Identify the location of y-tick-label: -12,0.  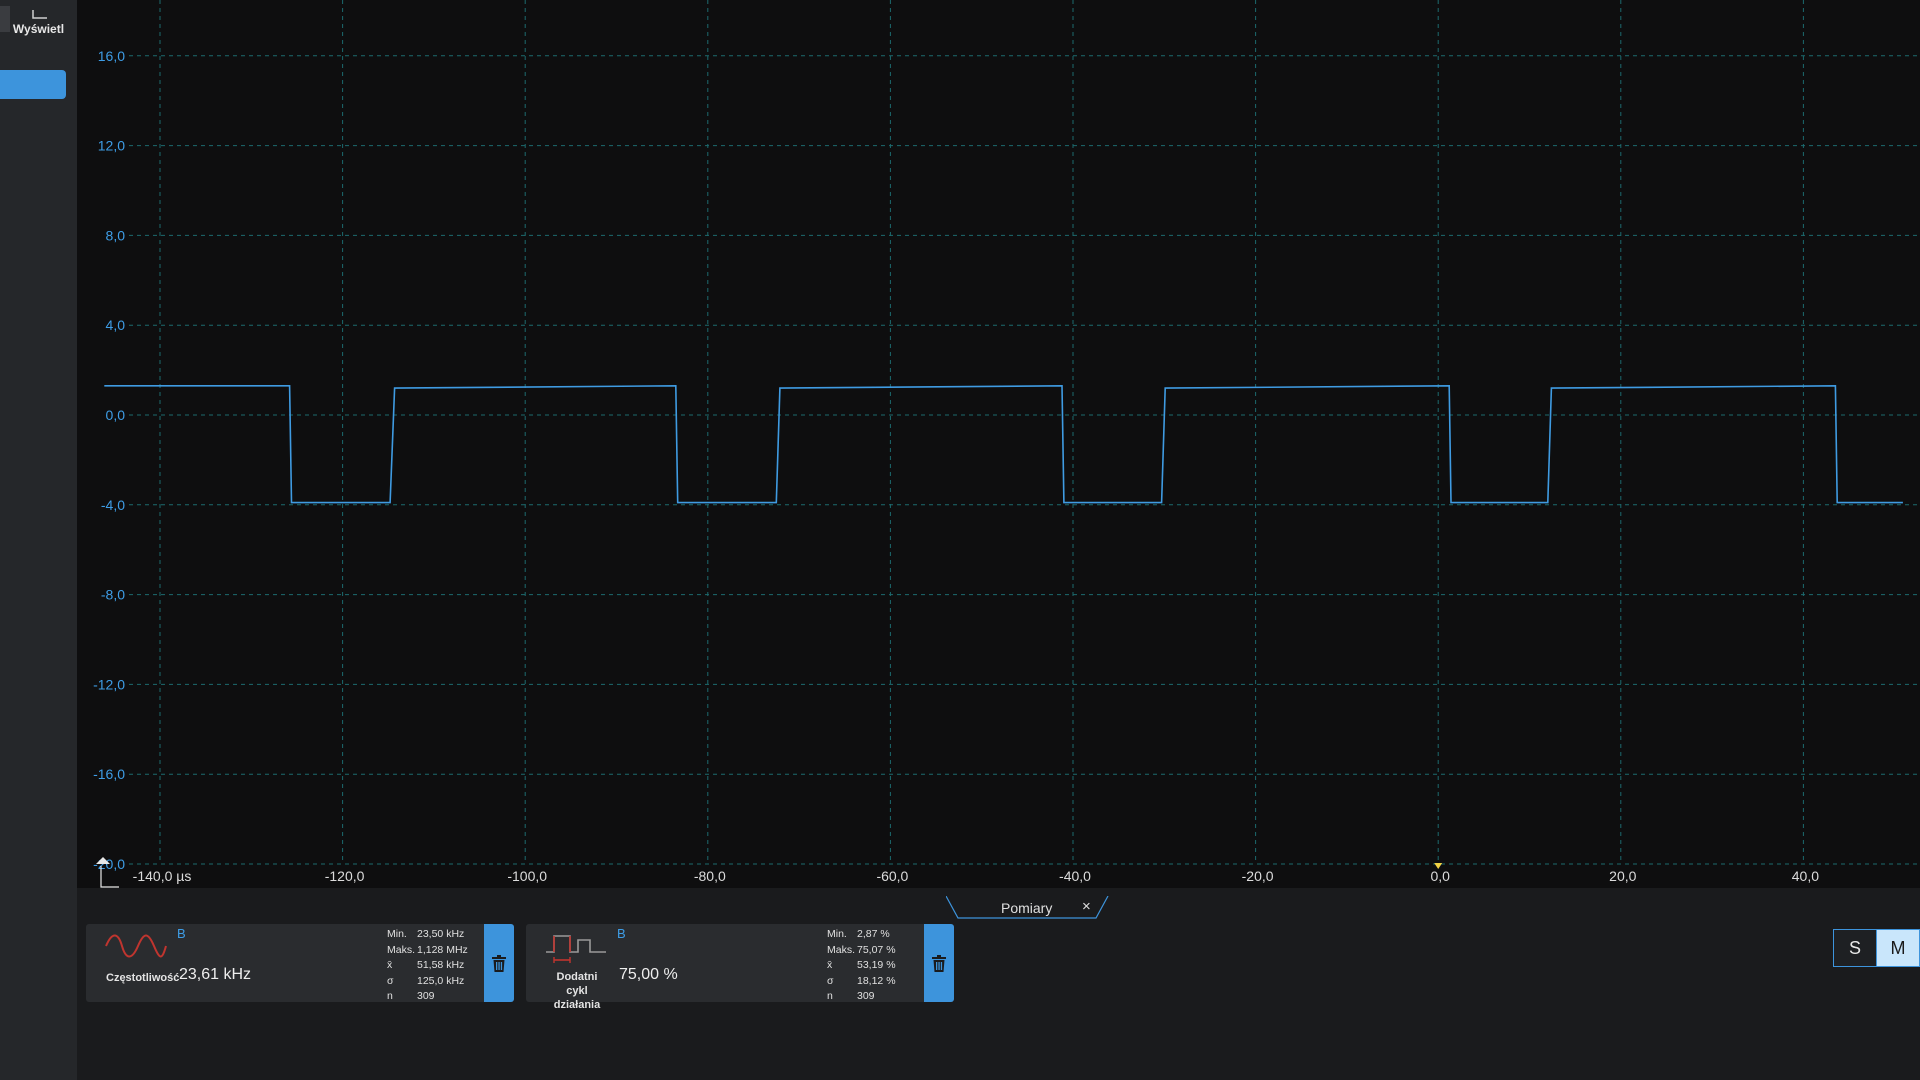
(109, 684).